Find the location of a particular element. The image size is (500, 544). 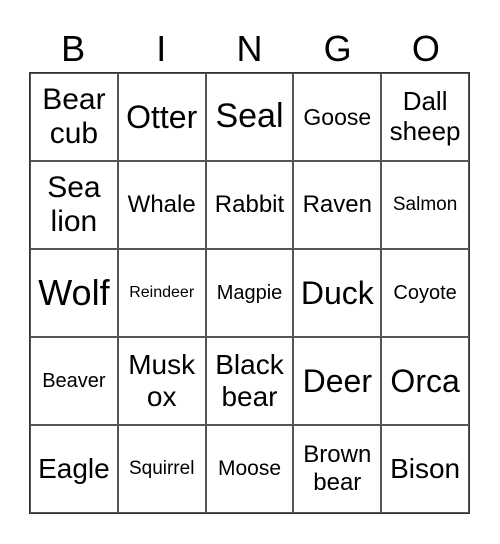

header-letter-g: G is located at coordinates (337, 48).